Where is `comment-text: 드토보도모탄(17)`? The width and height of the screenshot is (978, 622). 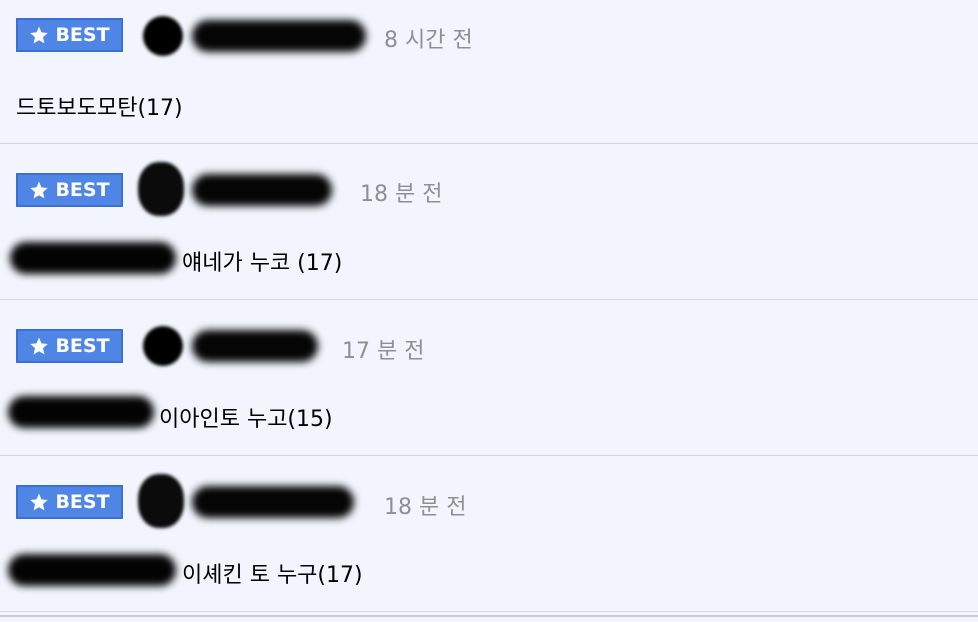 comment-text: 드토보도모탄(17) is located at coordinates (99, 108).